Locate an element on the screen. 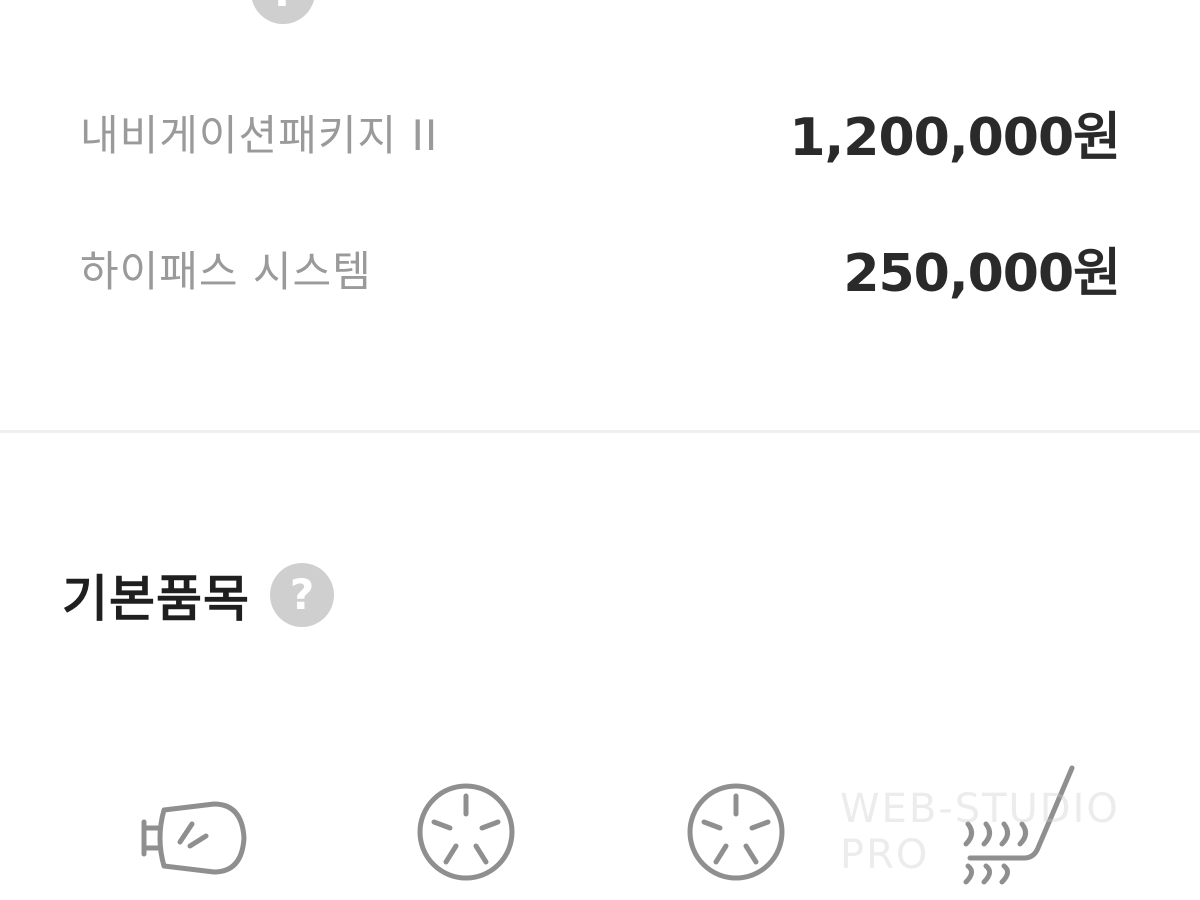 This screenshot has height=900, width=1200. watermark: WEB-STUDIO PRO is located at coordinates (980, 832).